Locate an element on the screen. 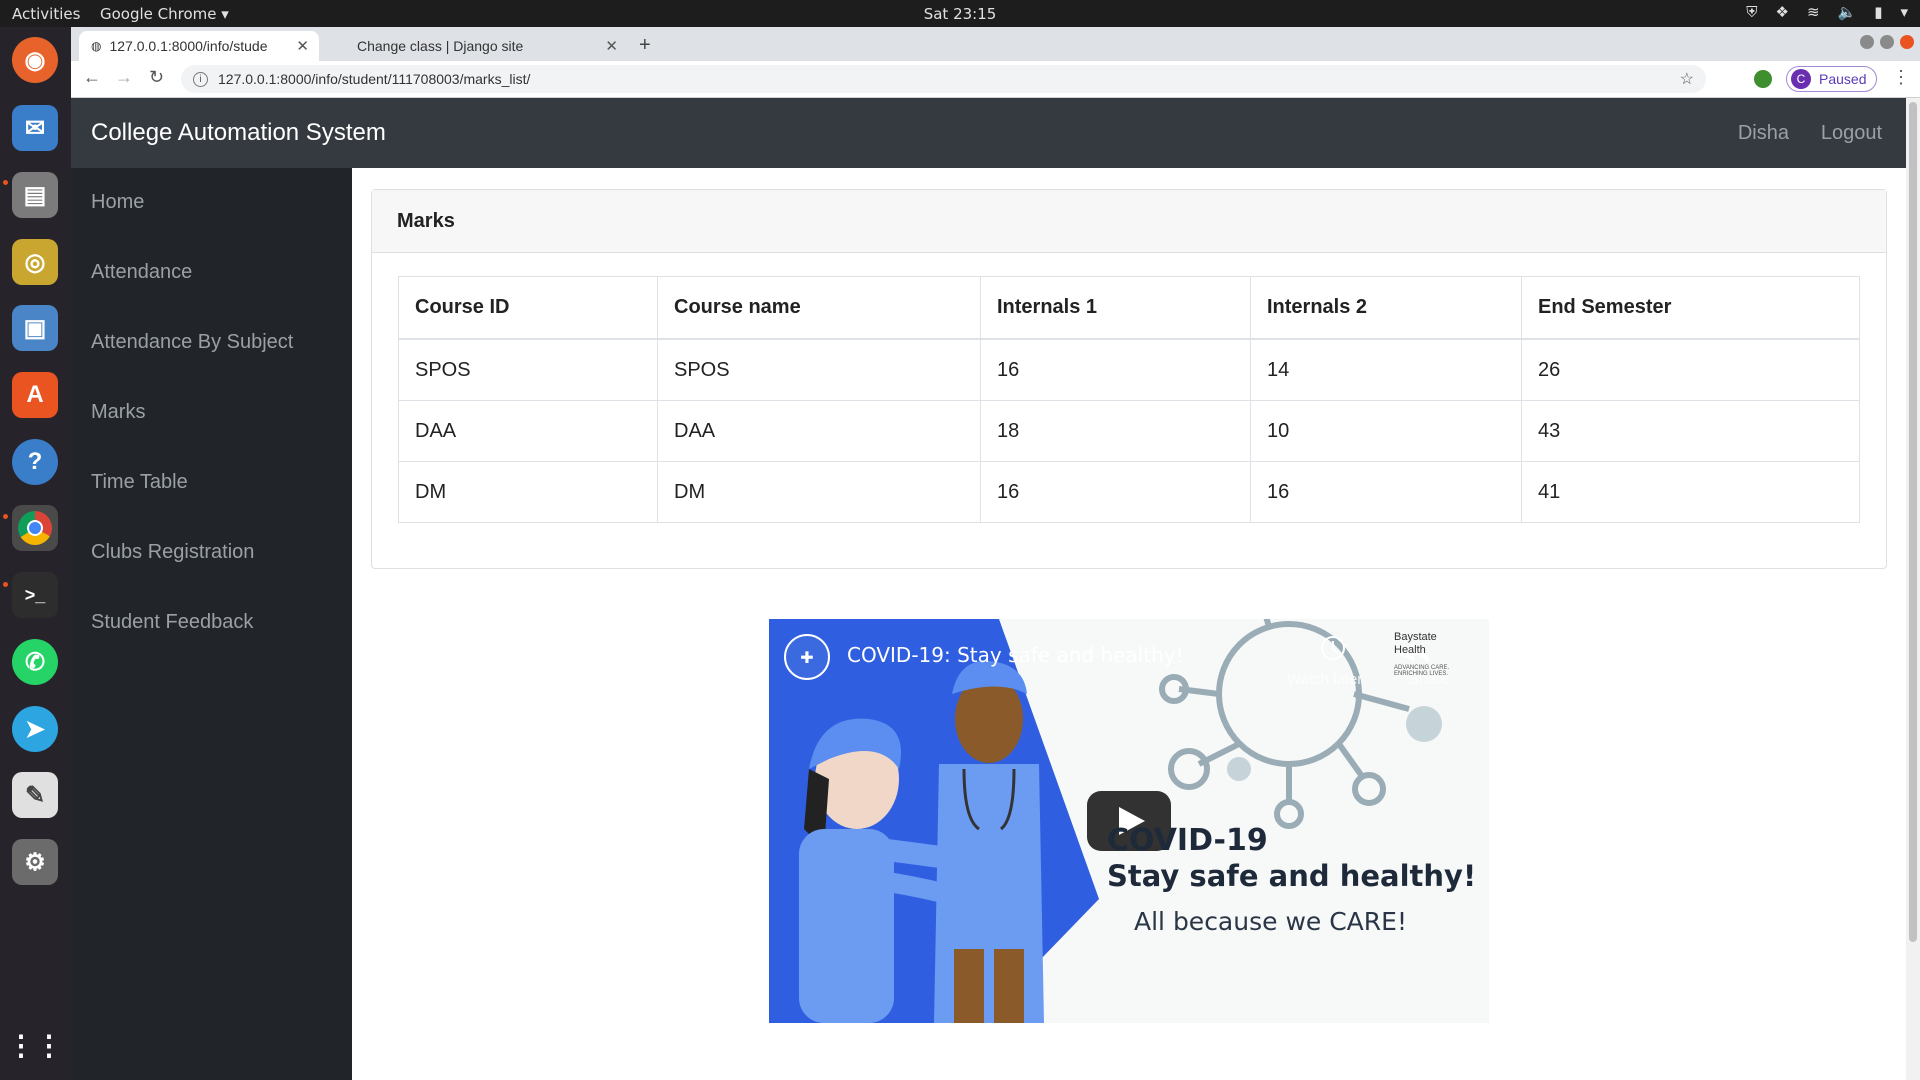 The width and height of the screenshot is (1920, 1080). brand-link: College Automation System is located at coordinates (238, 133).